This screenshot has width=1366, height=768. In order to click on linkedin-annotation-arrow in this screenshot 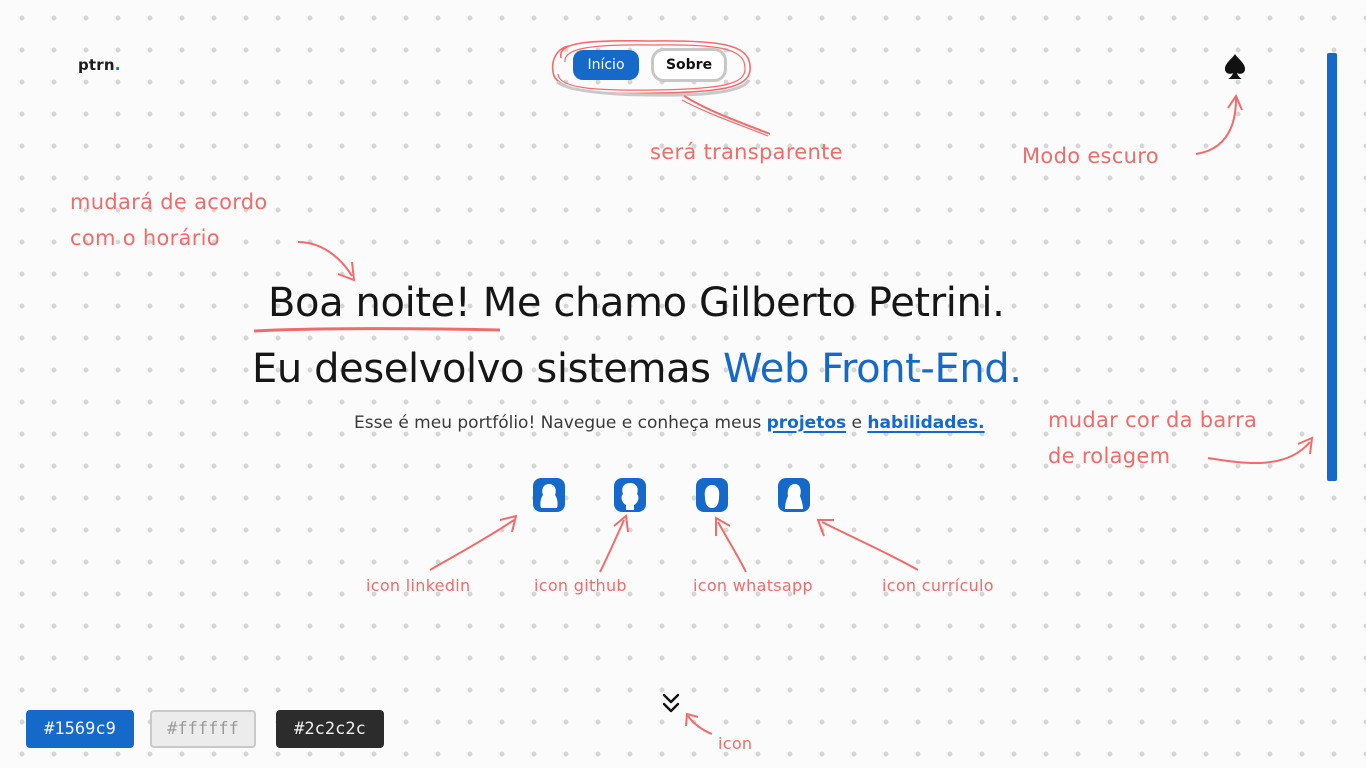, I will do `click(473, 542)`.